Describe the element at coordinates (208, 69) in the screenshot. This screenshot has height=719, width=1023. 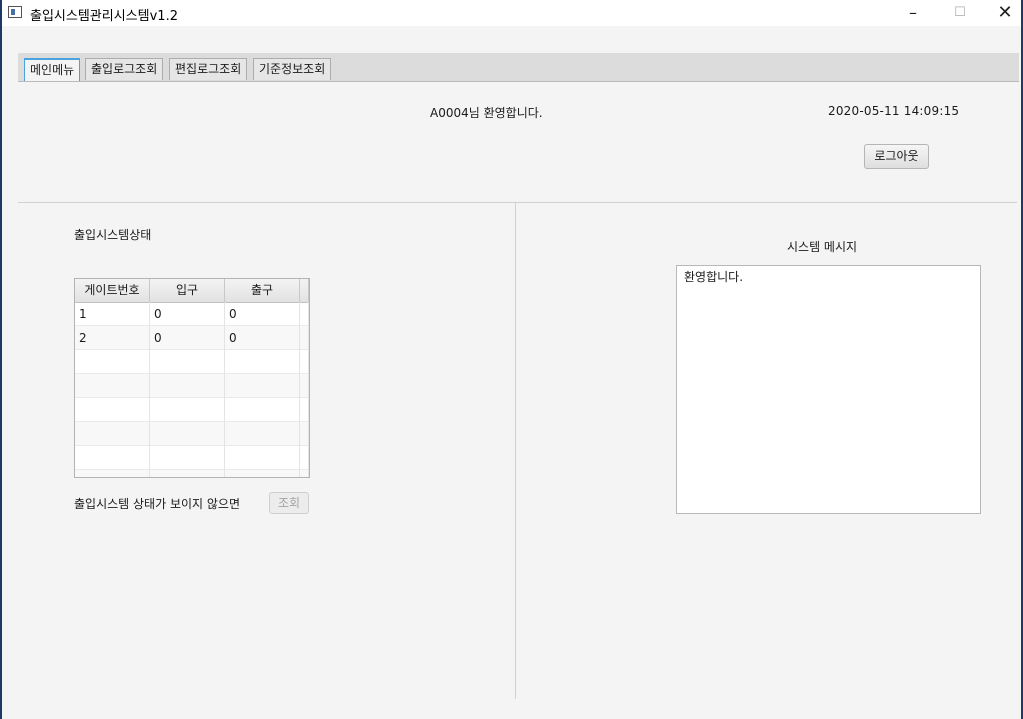
I see `tab-edit-log: 편집로그조회` at that location.